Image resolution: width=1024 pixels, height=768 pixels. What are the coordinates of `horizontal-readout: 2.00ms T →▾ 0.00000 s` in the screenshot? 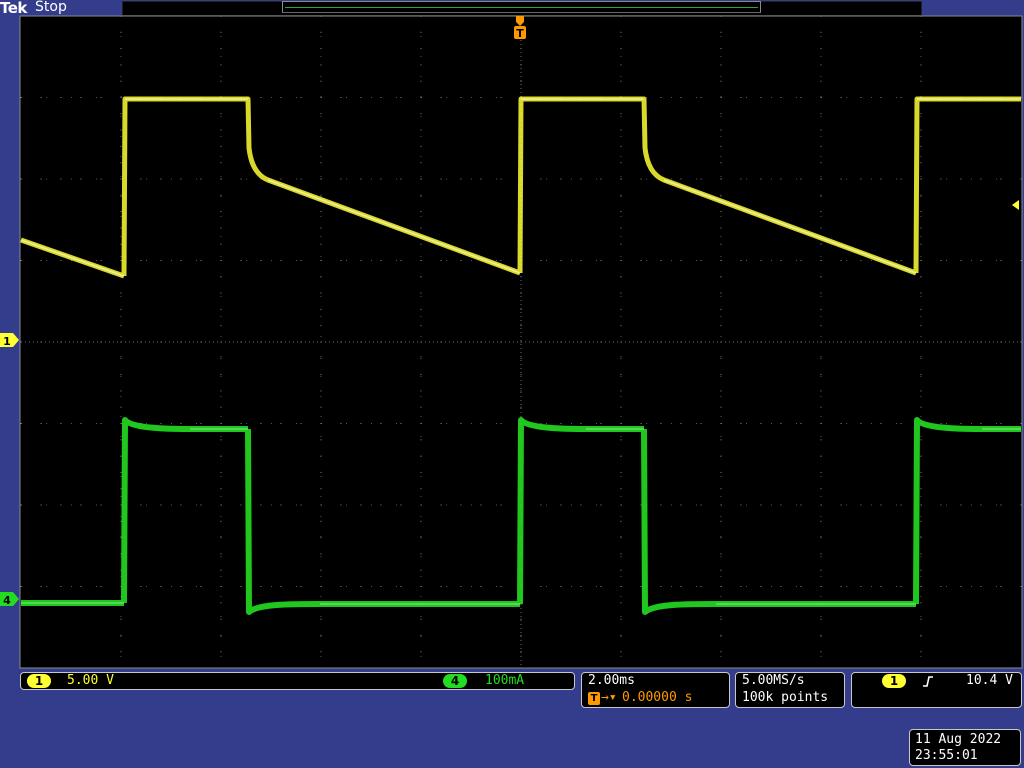 It's located at (655, 690).